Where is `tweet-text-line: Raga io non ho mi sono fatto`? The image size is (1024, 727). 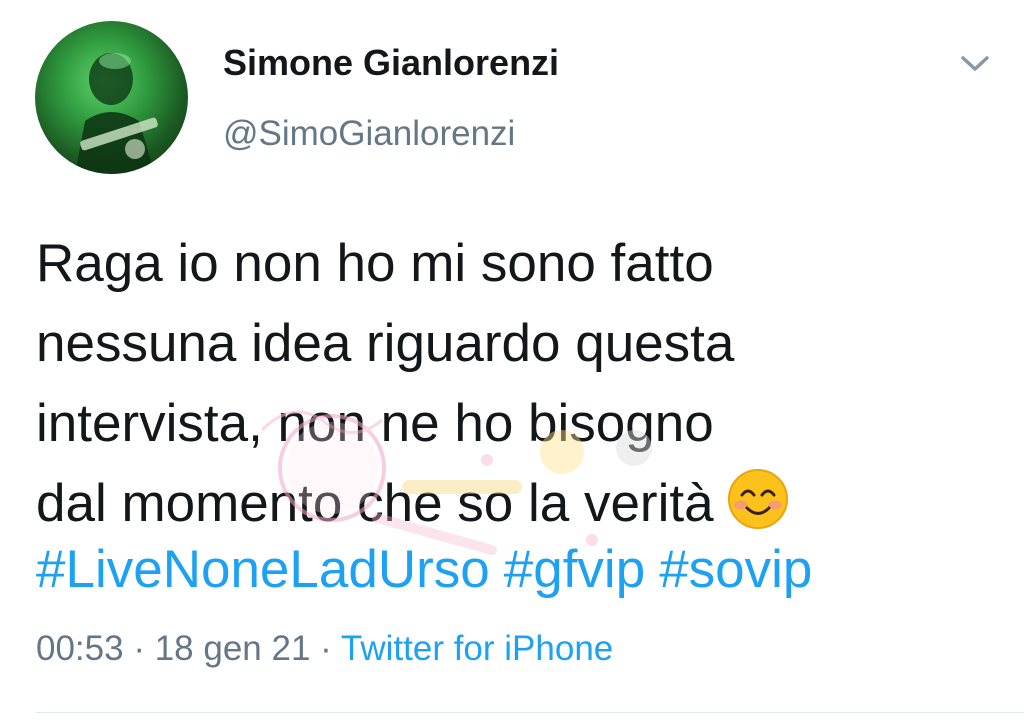
tweet-text-line: Raga io non ho mi sono fatto is located at coordinates (375, 263).